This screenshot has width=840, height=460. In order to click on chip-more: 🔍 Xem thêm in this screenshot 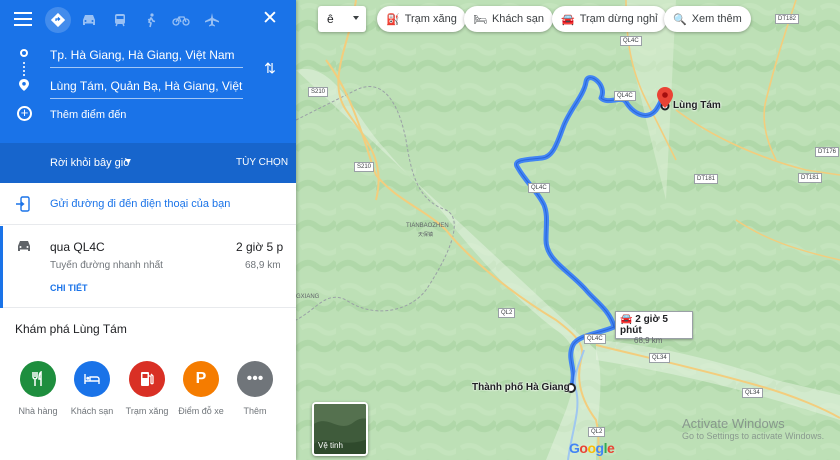, I will do `click(707, 19)`.